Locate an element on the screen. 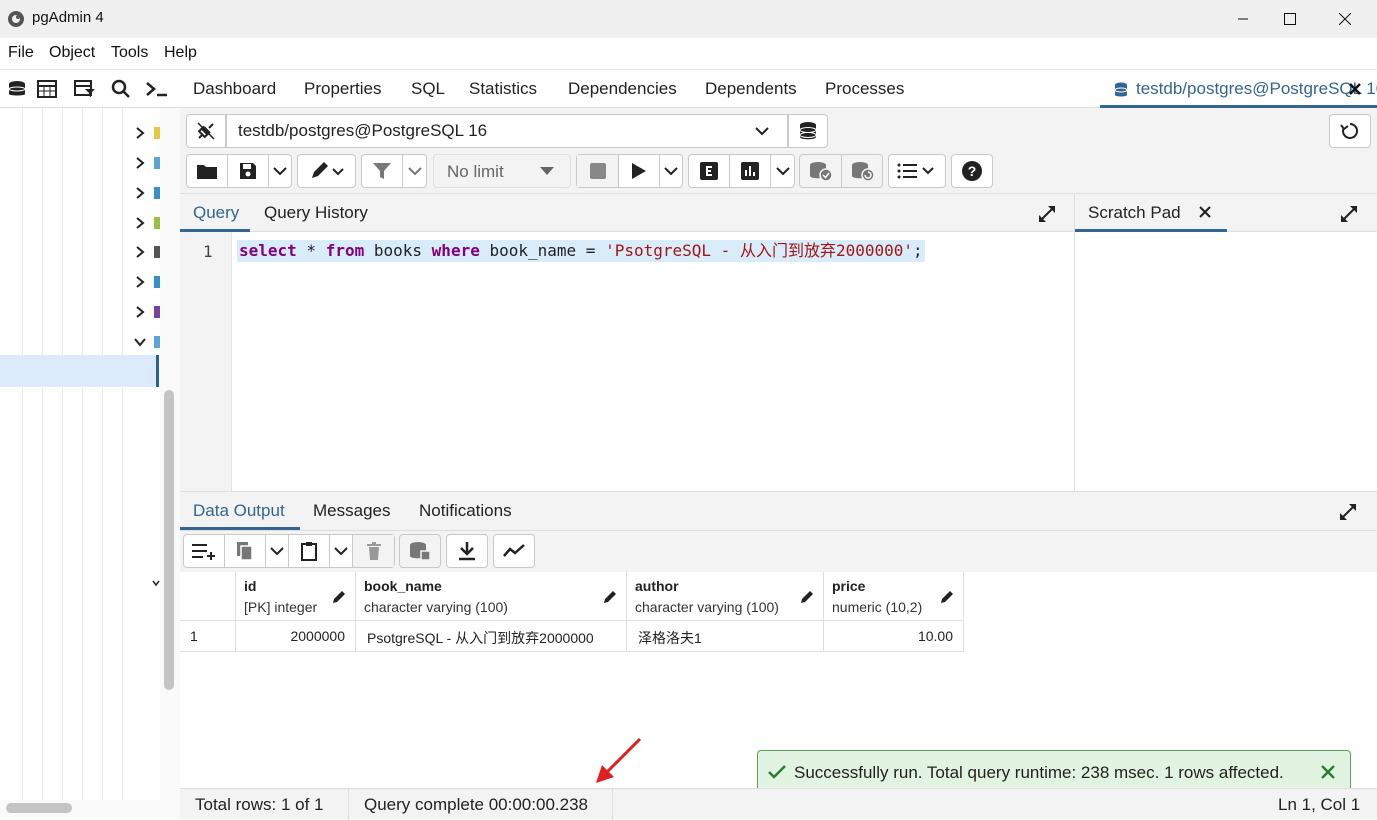 This screenshot has height=820, width=1377. menu-help: Help is located at coordinates (180, 53).